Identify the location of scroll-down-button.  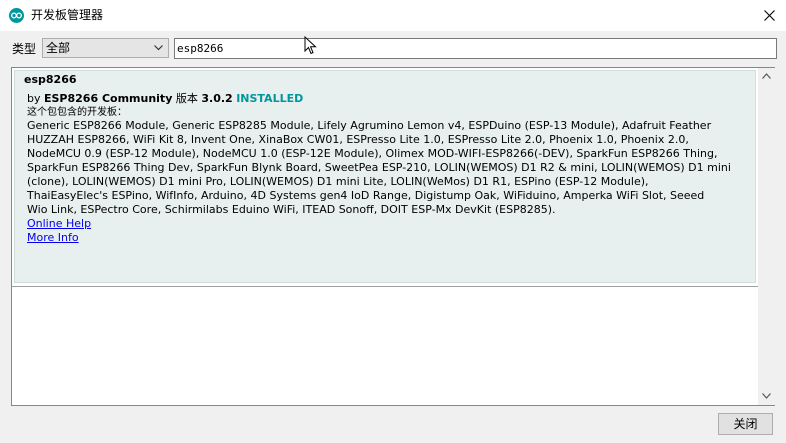
(766, 396).